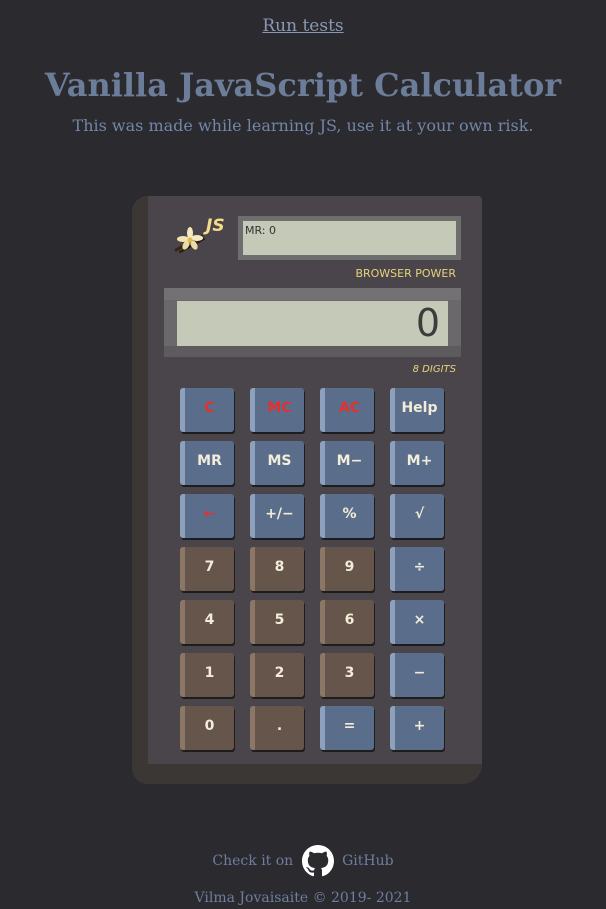 Image resolution: width=606 pixels, height=909 pixels. Describe the element at coordinates (215, 226) in the screenshot. I see `logo-text: JS` at that location.